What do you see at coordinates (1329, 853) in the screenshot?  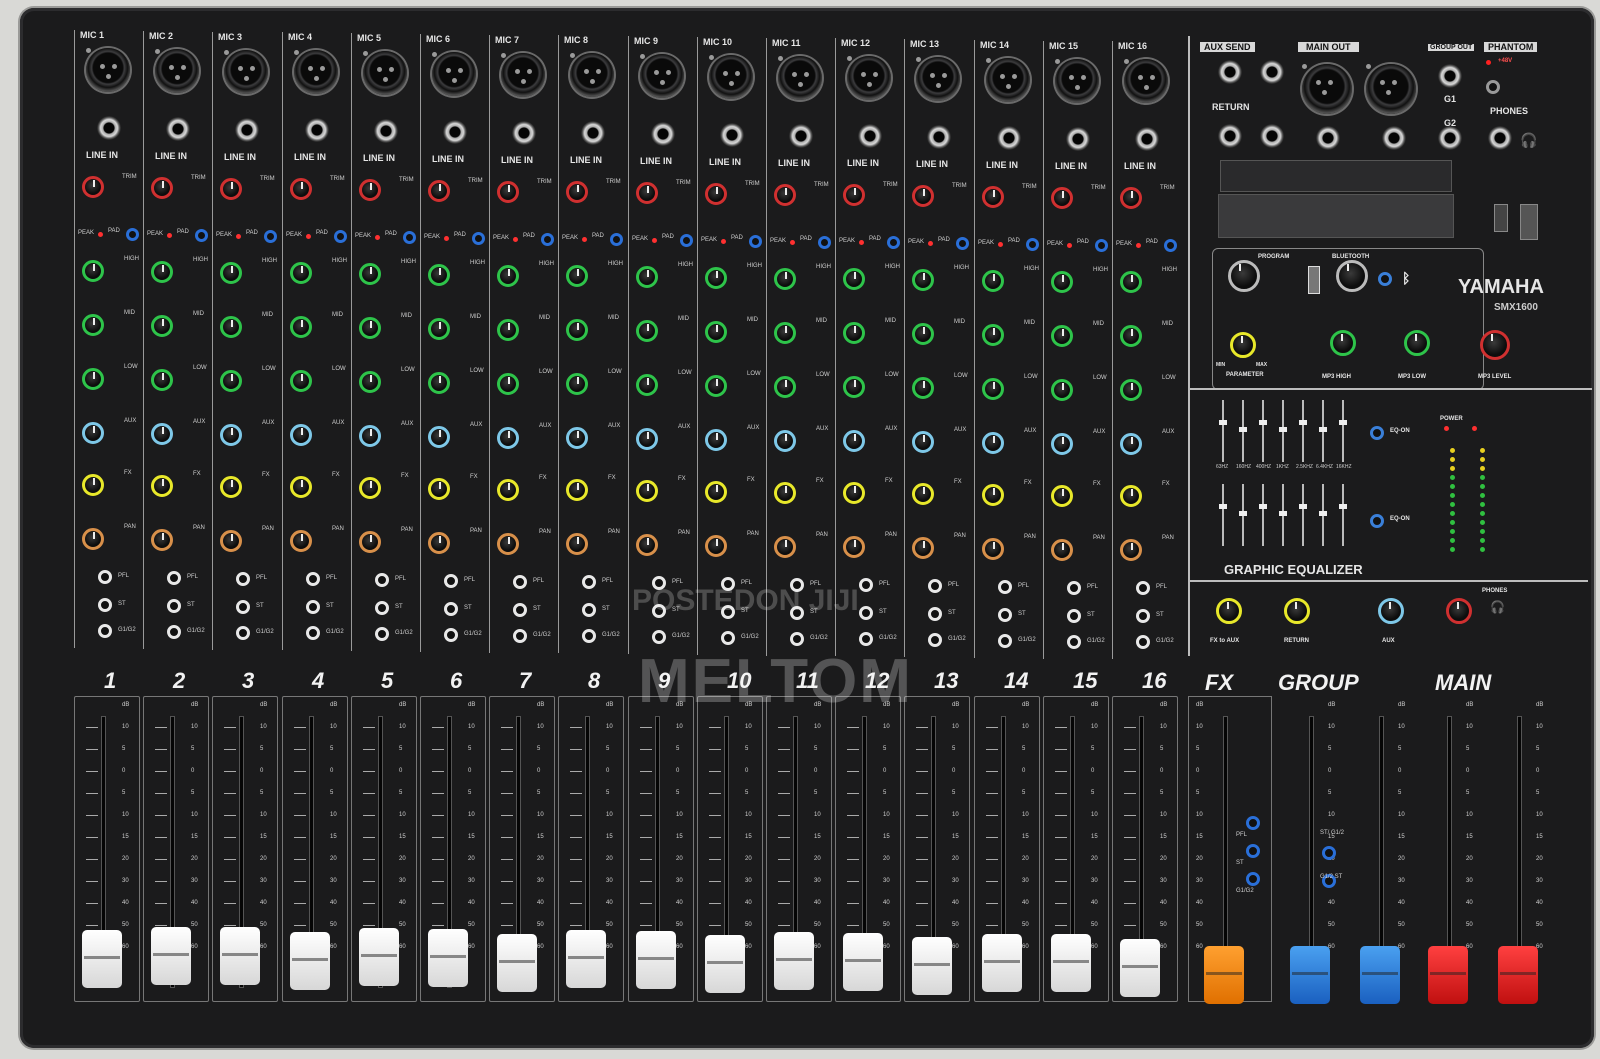 I see `group-assign-button` at bounding box center [1329, 853].